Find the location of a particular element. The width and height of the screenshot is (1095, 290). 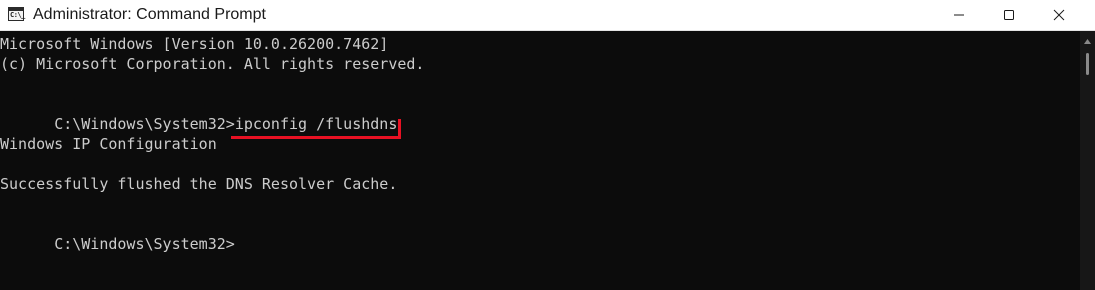

close-button is located at coordinates (1059, 15).